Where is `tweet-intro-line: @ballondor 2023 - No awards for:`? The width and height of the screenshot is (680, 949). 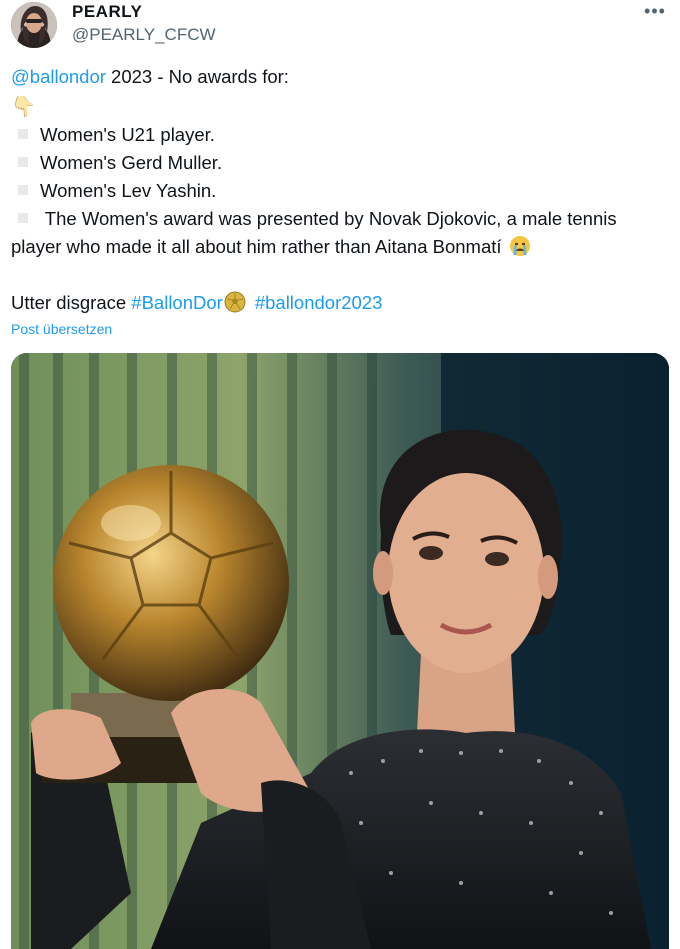
tweet-intro-line: @ballondor 2023 - No awards for: is located at coordinates (150, 77).